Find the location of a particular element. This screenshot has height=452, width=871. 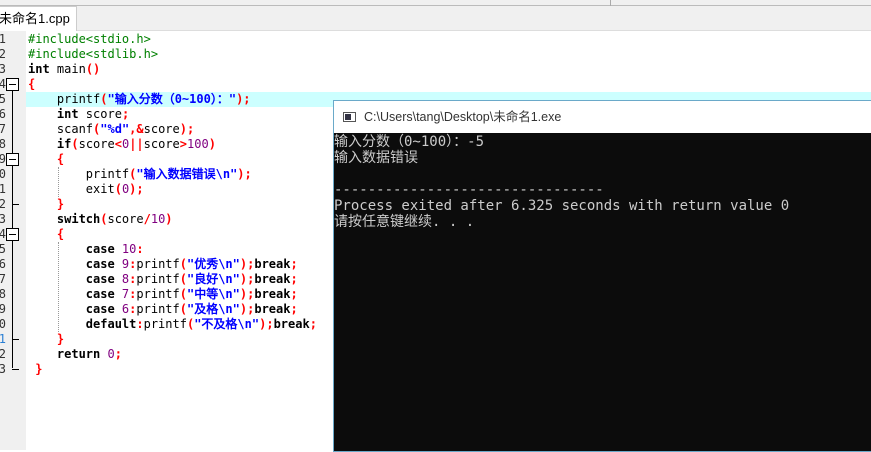

code-token: return is located at coordinates (64, 354).